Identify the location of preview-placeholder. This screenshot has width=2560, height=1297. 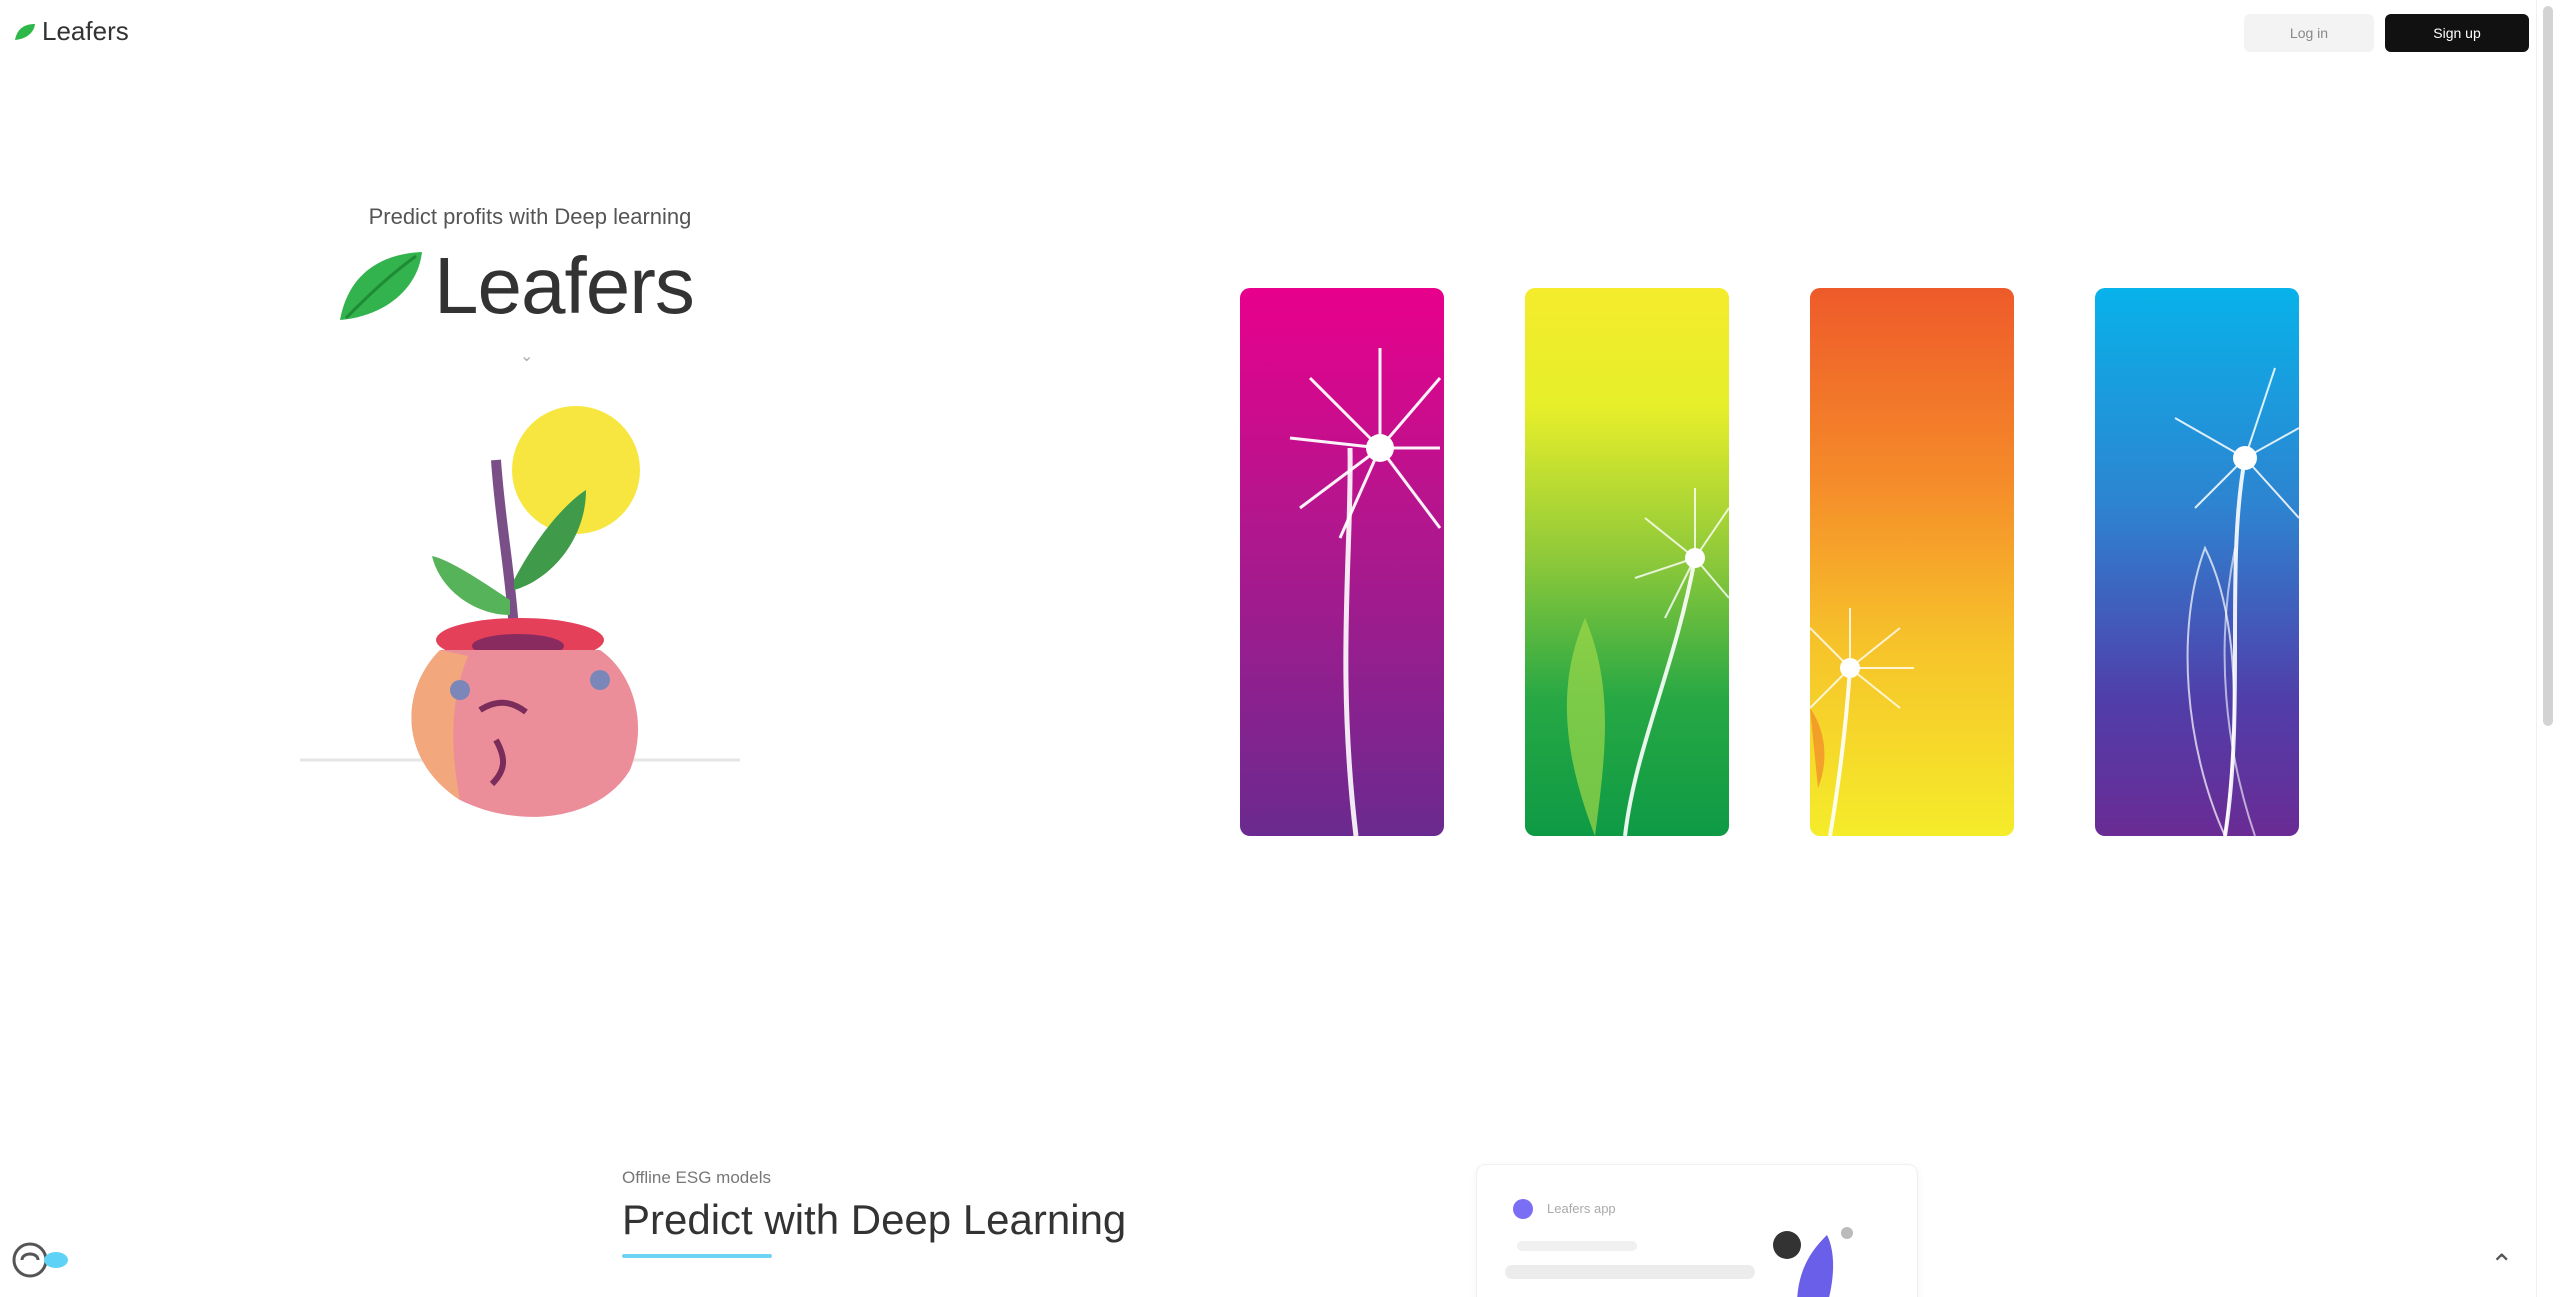
(1577, 1246).